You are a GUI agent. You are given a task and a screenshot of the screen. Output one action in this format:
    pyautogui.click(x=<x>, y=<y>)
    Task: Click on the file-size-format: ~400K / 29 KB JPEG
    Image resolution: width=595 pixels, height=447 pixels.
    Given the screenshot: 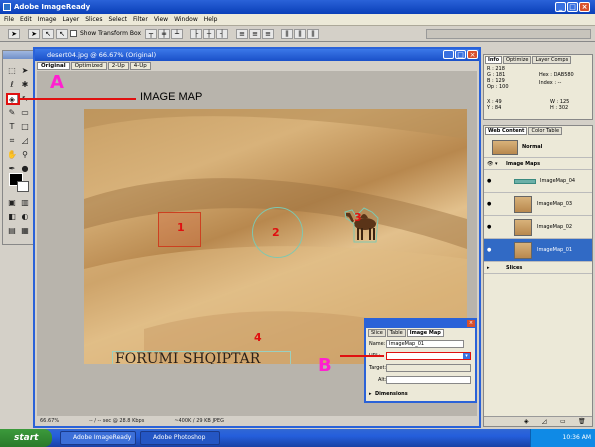 What is the action you would take?
    pyautogui.click(x=199, y=421)
    